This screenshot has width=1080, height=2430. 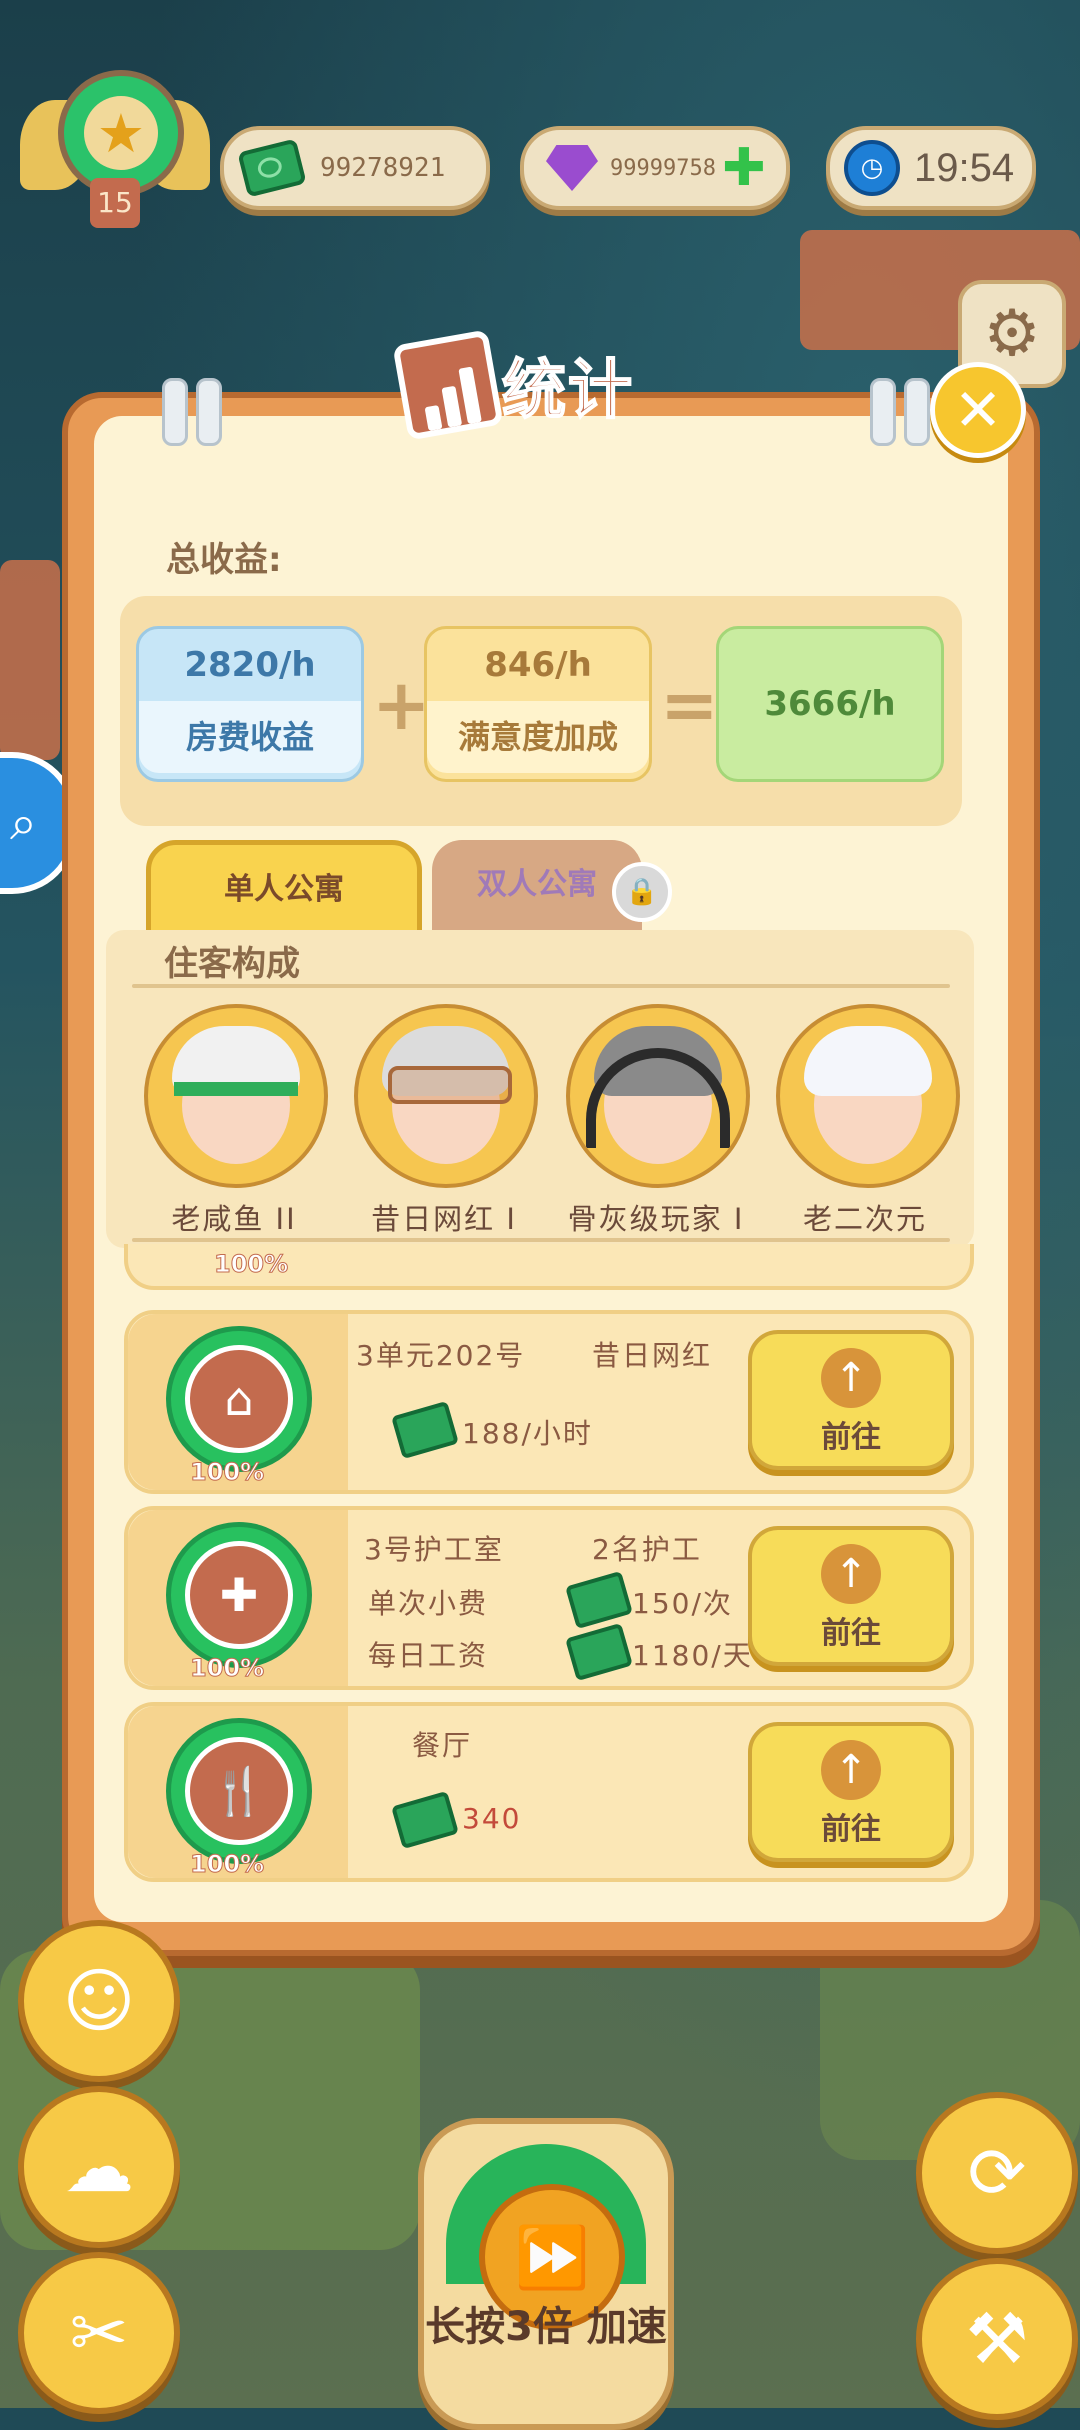 What do you see at coordinates (537, 885) in the screenshot?
I see `tab-double-apartment: 双人公寓` at bounding box center [537, 885].